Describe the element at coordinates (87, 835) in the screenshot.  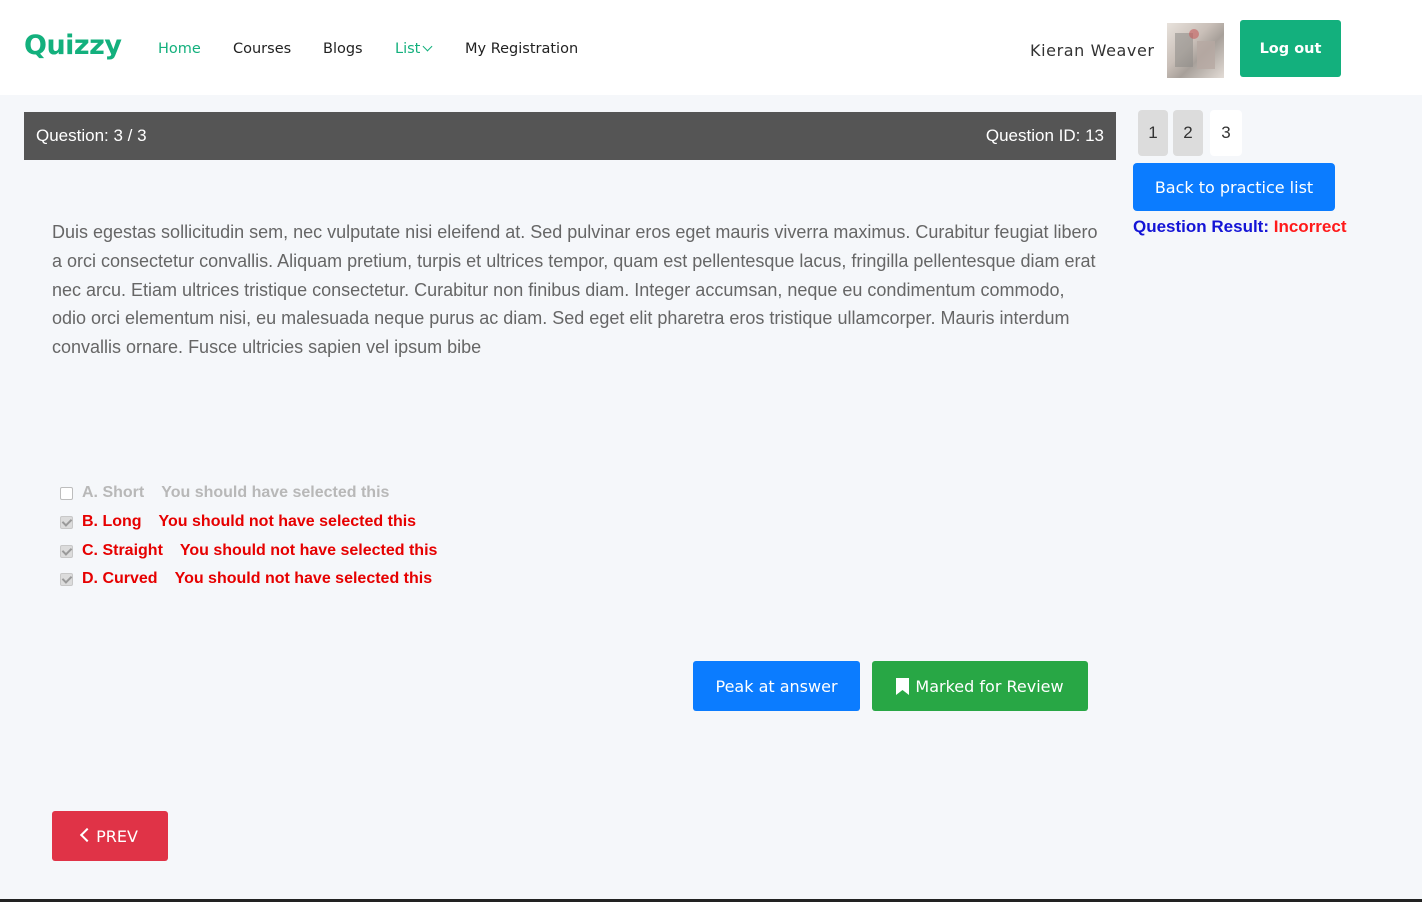
I see `chevron-left-icon` at that location.